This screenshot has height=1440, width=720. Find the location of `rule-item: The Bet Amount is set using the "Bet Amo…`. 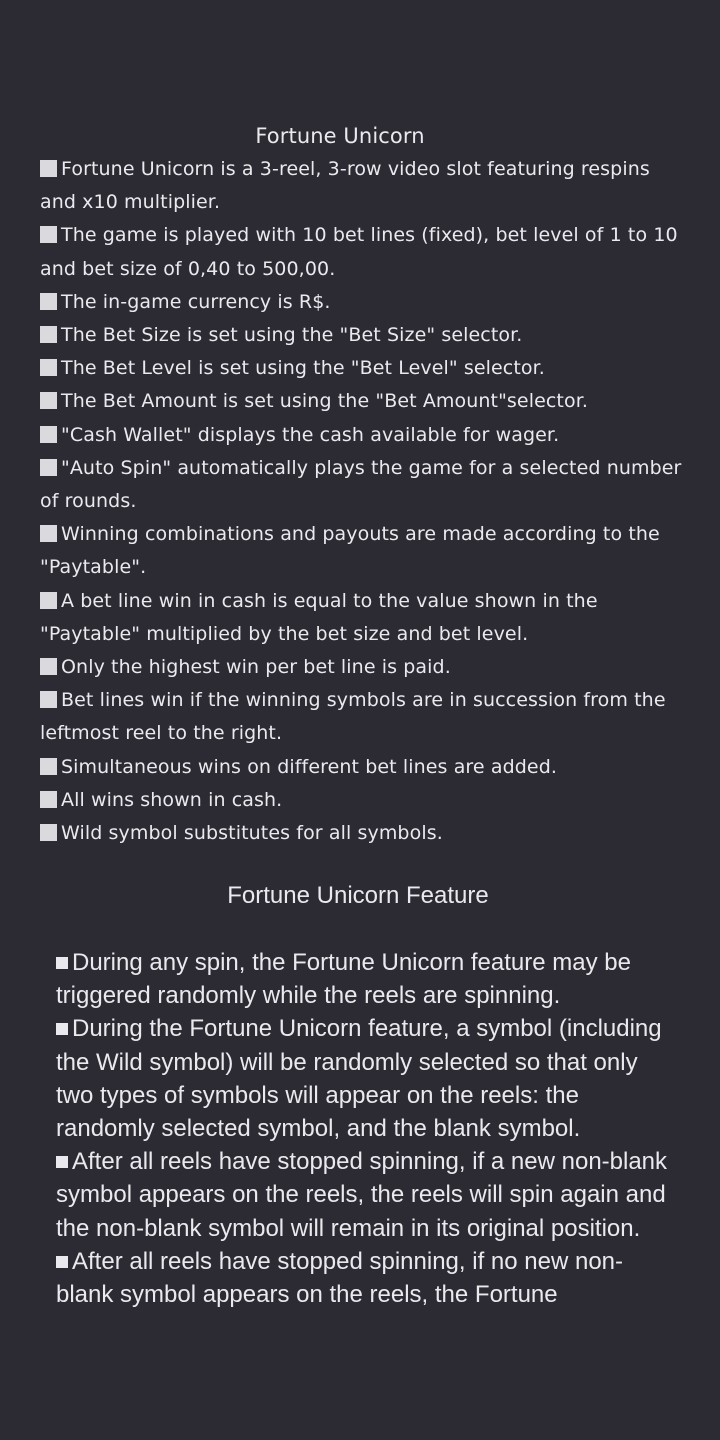

rule-item: The Bet Amount is set using the "Bet Amo… is located at coordinates (365, 401).